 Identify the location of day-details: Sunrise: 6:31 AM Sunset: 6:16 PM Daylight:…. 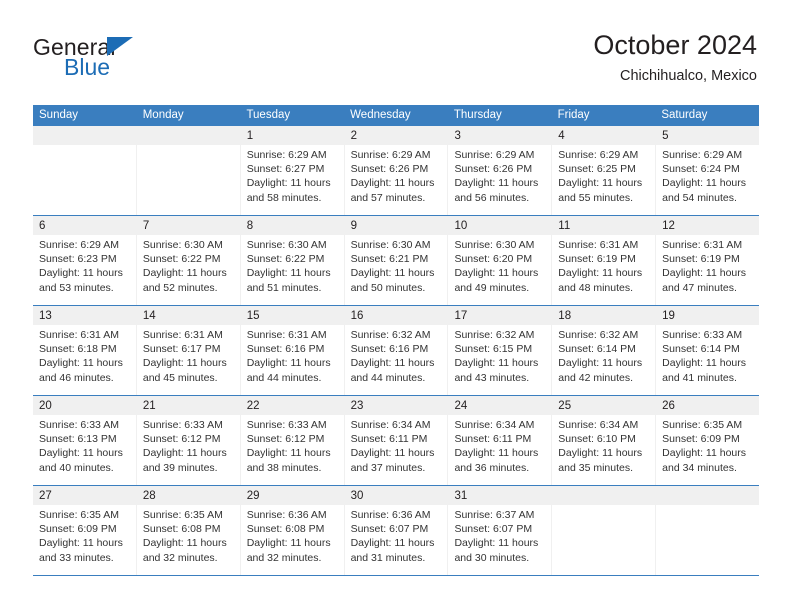
(292, 355).